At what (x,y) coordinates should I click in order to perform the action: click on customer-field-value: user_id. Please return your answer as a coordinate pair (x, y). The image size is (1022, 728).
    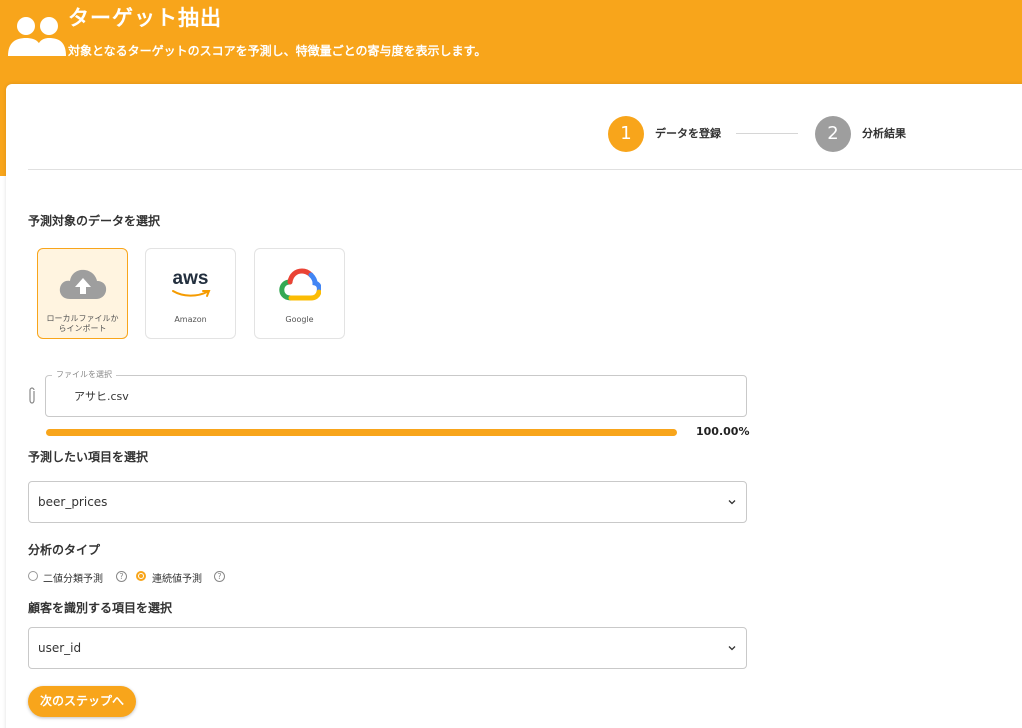
    Looking at the image, I should click on (60, 648).